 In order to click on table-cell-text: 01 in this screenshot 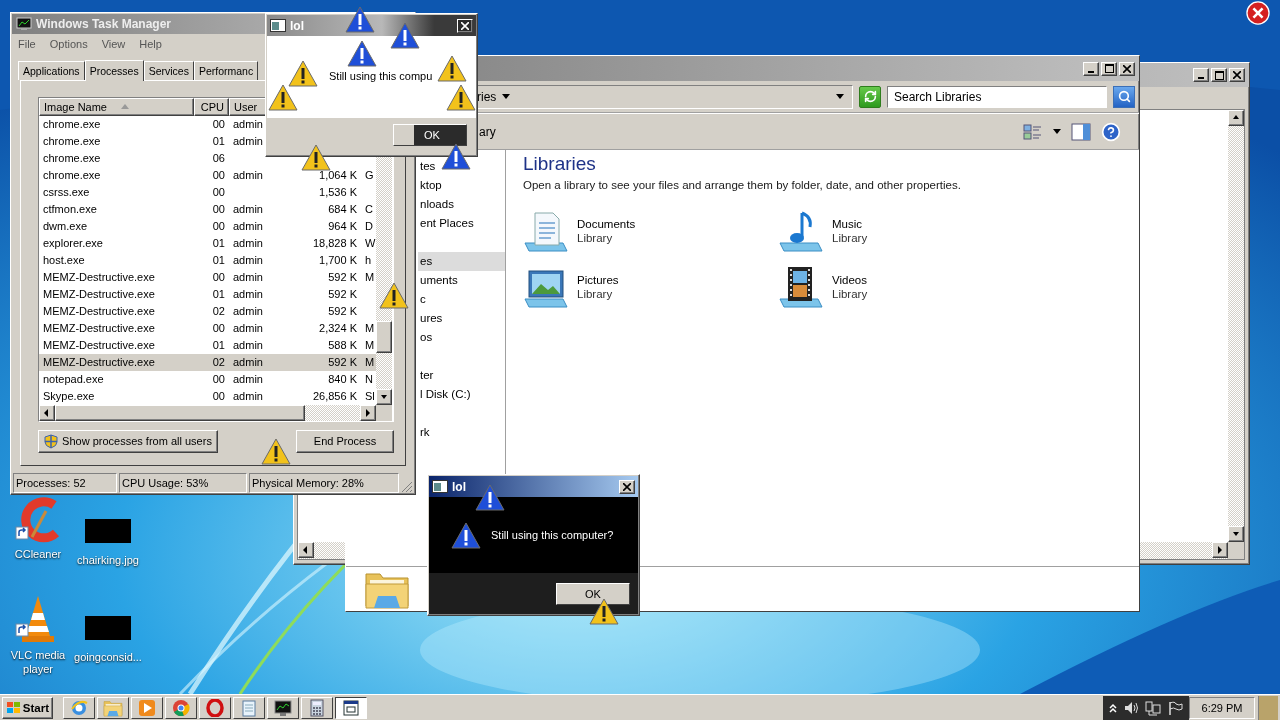, I will do `click(218, 244)`.